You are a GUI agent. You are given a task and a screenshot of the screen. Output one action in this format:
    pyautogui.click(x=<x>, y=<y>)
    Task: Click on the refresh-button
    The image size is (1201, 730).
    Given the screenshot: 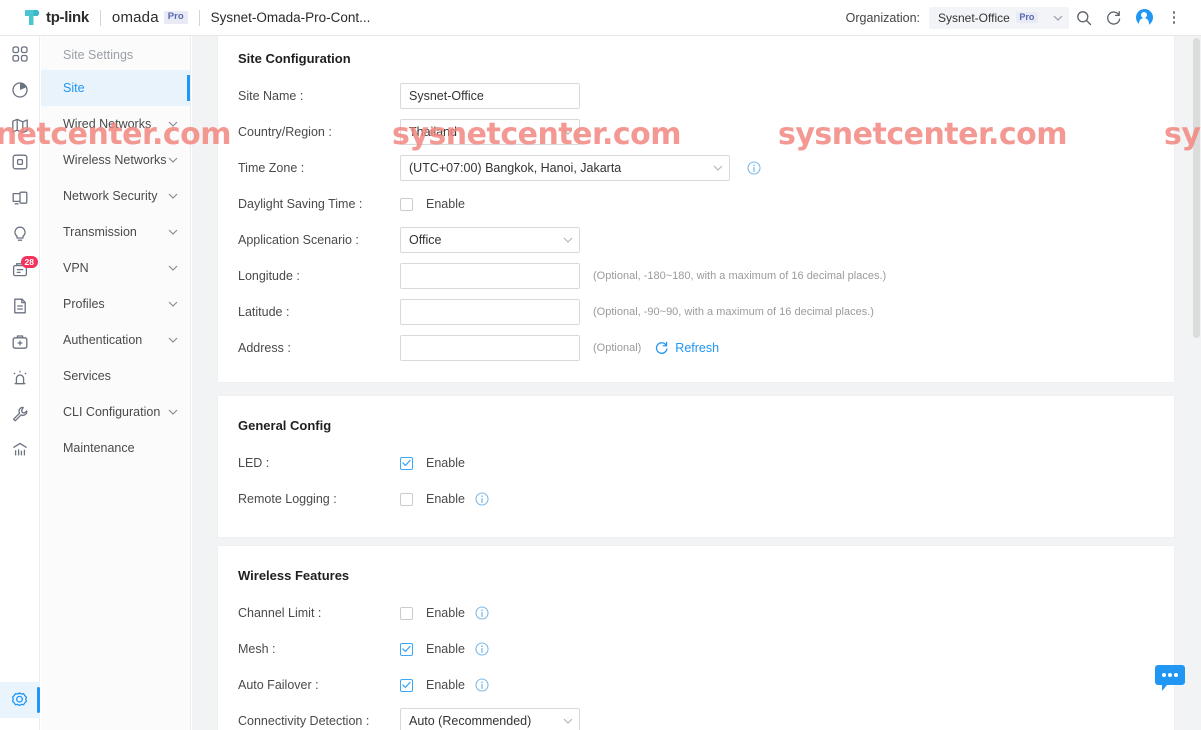 What is the action you would take?
    pyautogui.click(x=1114, y=18)
    